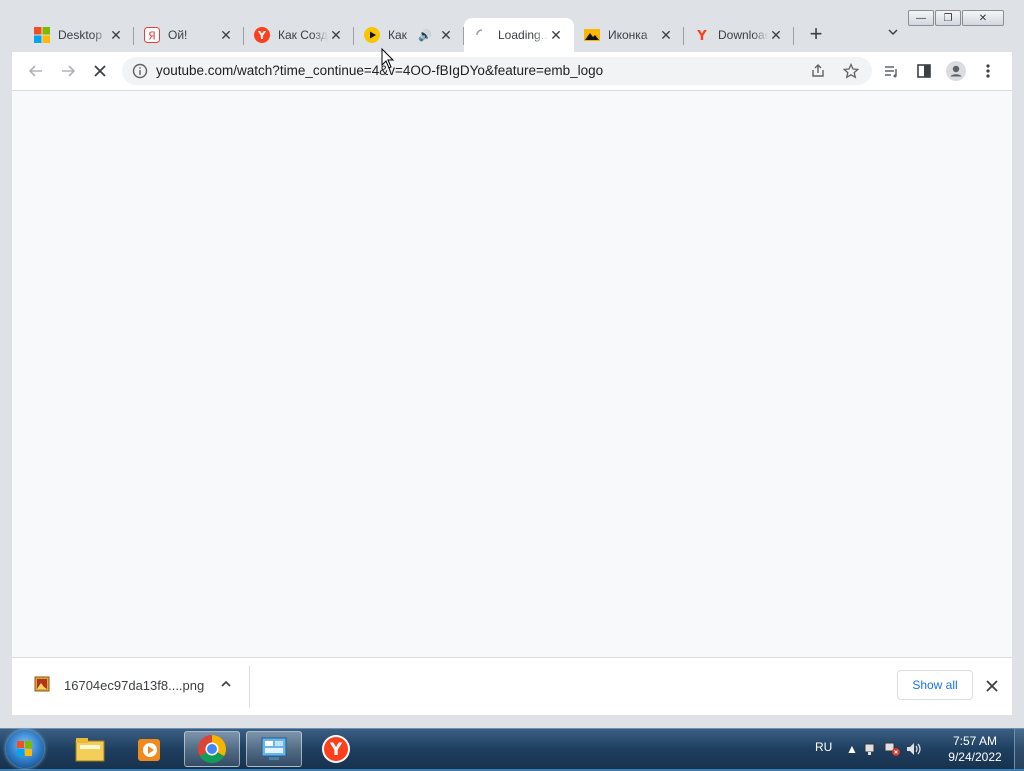  Describe the element at coordinates (892, 750) in the screenshot. I see `network-error-icon` at that location.